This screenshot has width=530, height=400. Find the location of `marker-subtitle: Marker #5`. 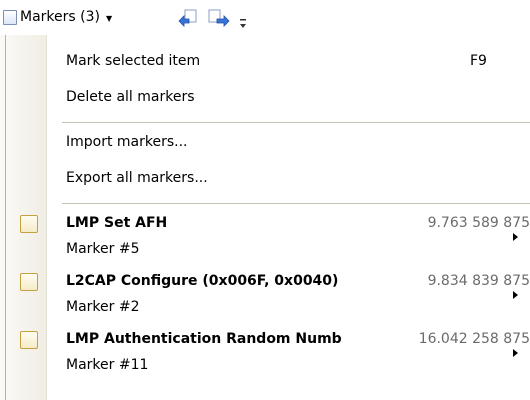

marker-subtitle: Marker #5 is located at coordinates (103, 249).